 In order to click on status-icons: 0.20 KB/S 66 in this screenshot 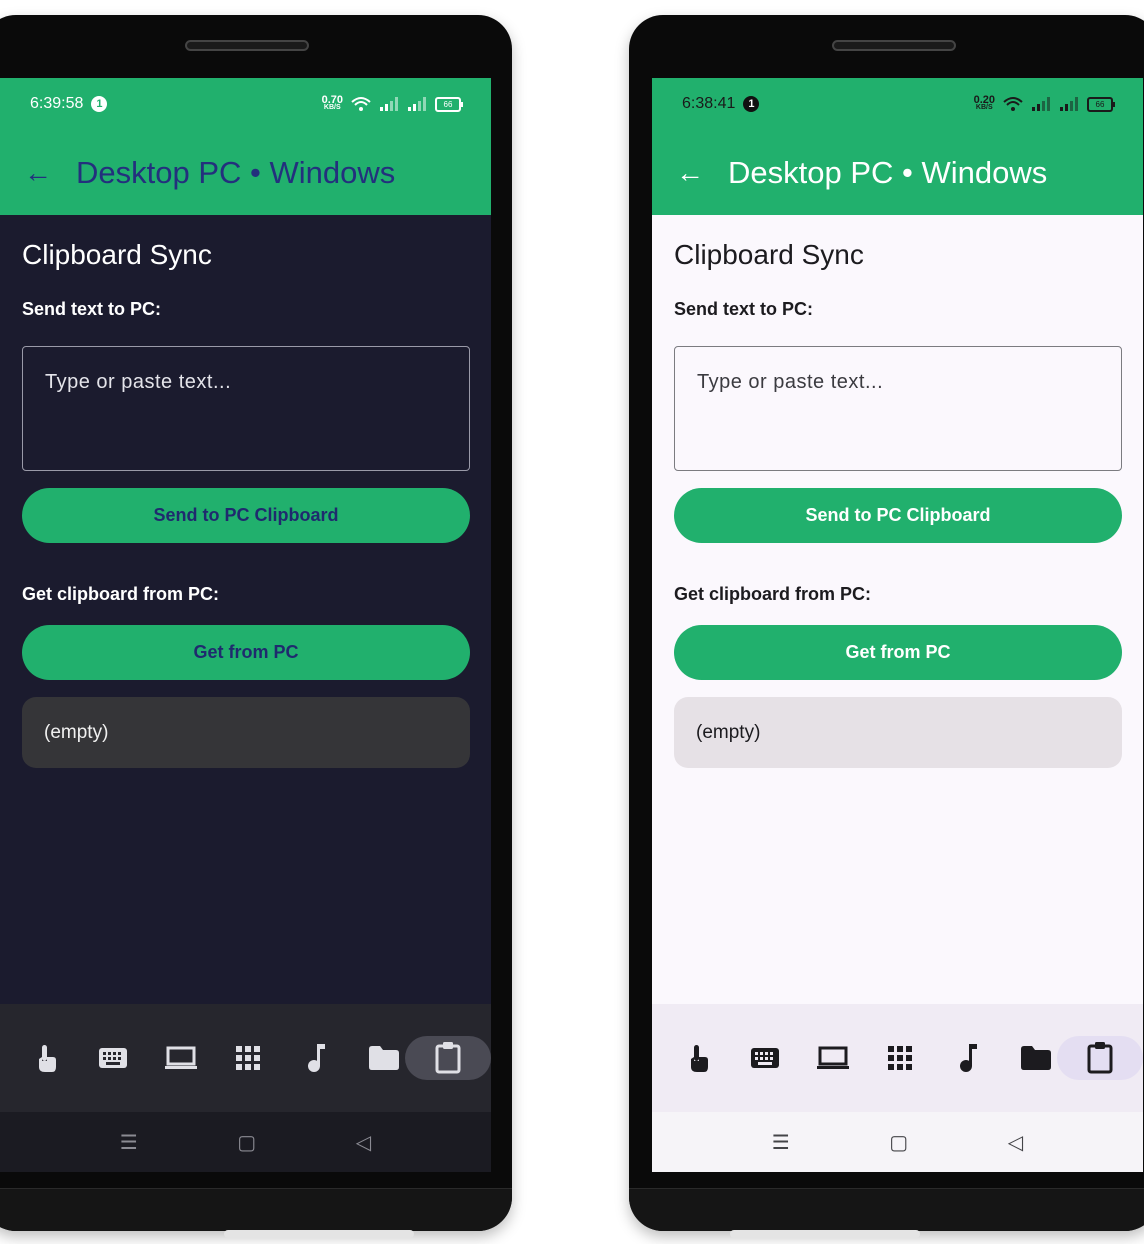, I will do `click(1044, 103)`.